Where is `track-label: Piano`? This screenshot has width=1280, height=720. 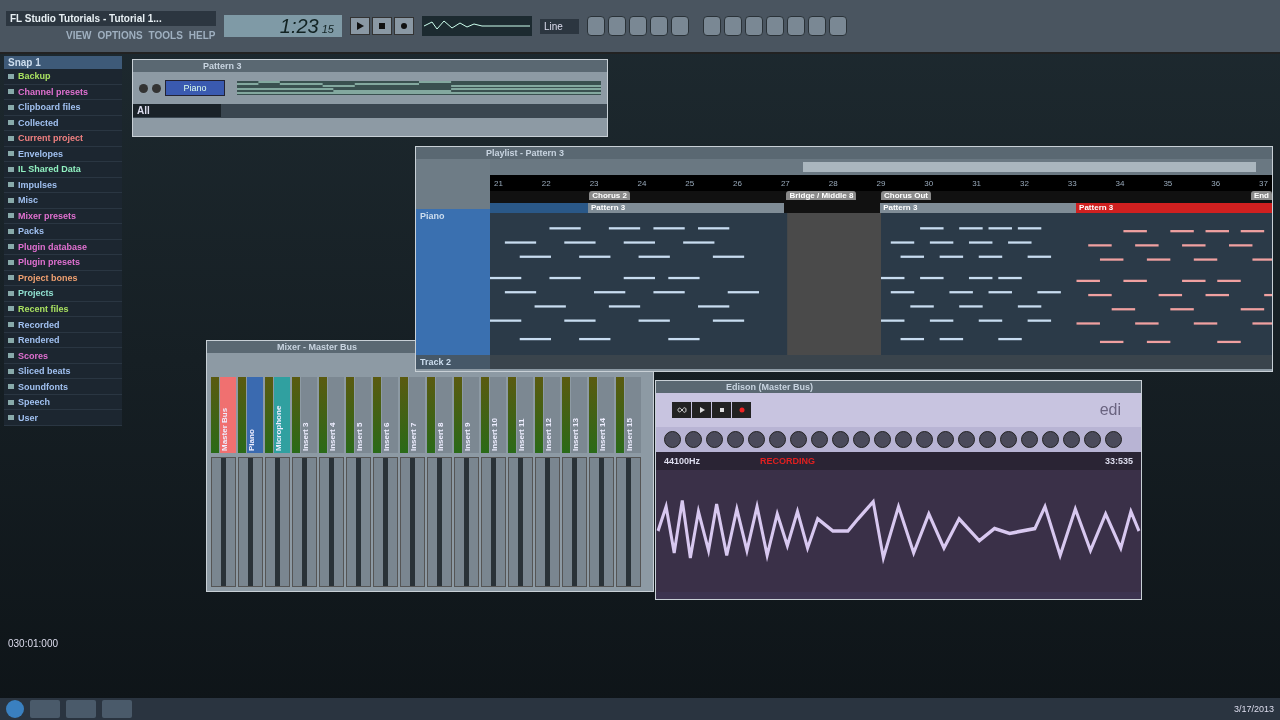 track-label: Piano is located at coordinates (453, 282).